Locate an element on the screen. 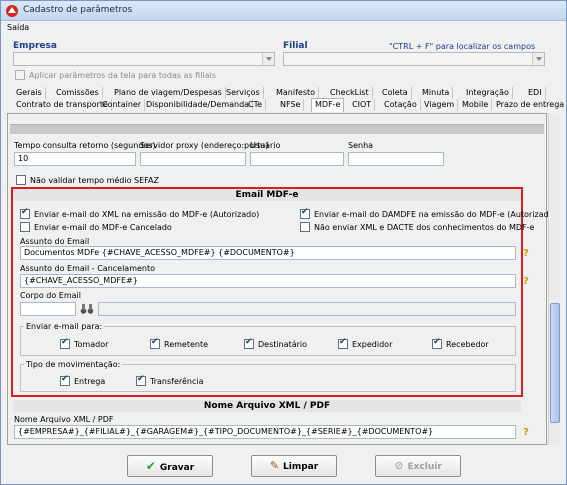 This screenshot has width=567, height=485. assunto-cancel-input: {#CHAVE_ACESSO_MDFE#} is located at coordinates (268, 281).